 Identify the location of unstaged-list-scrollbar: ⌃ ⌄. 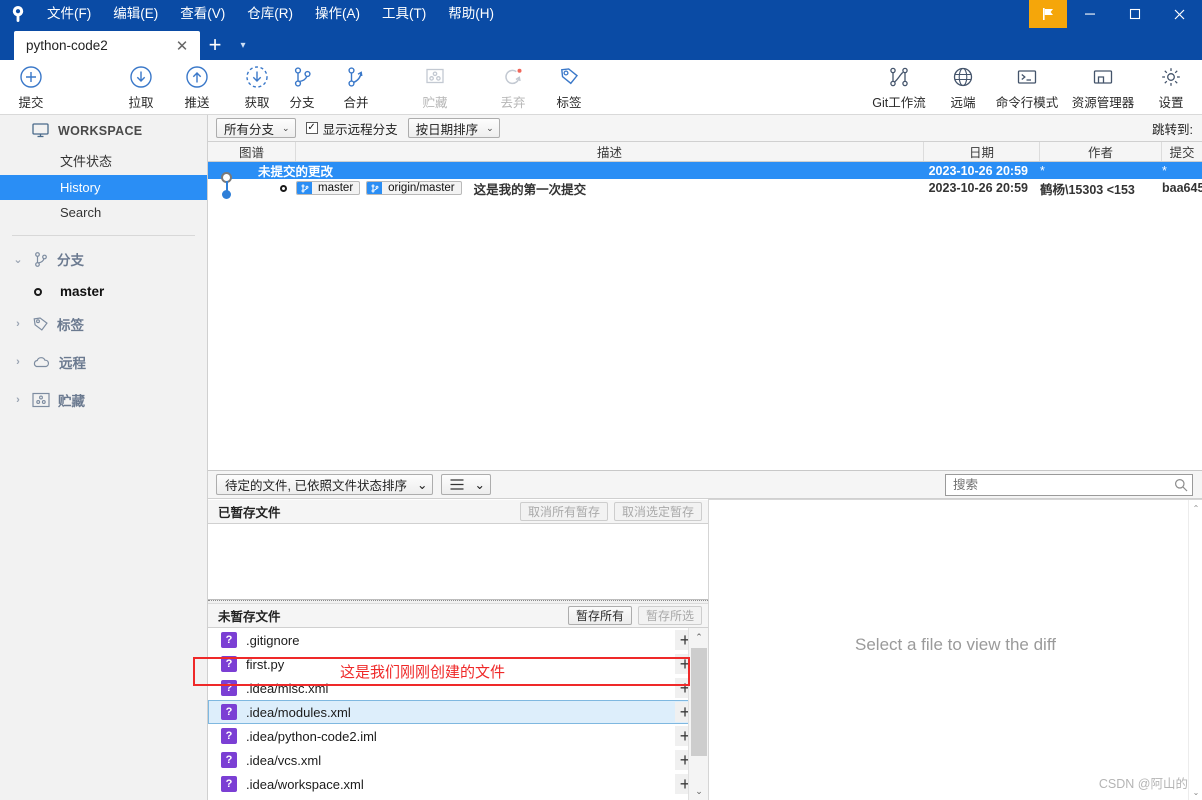
(698, 714).